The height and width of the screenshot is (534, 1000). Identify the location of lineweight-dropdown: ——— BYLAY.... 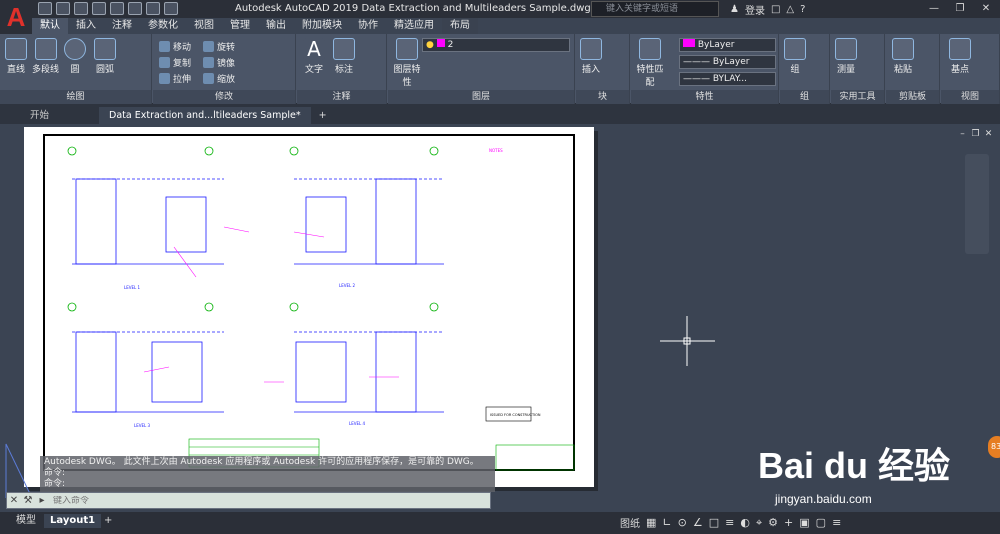
(727, 79).